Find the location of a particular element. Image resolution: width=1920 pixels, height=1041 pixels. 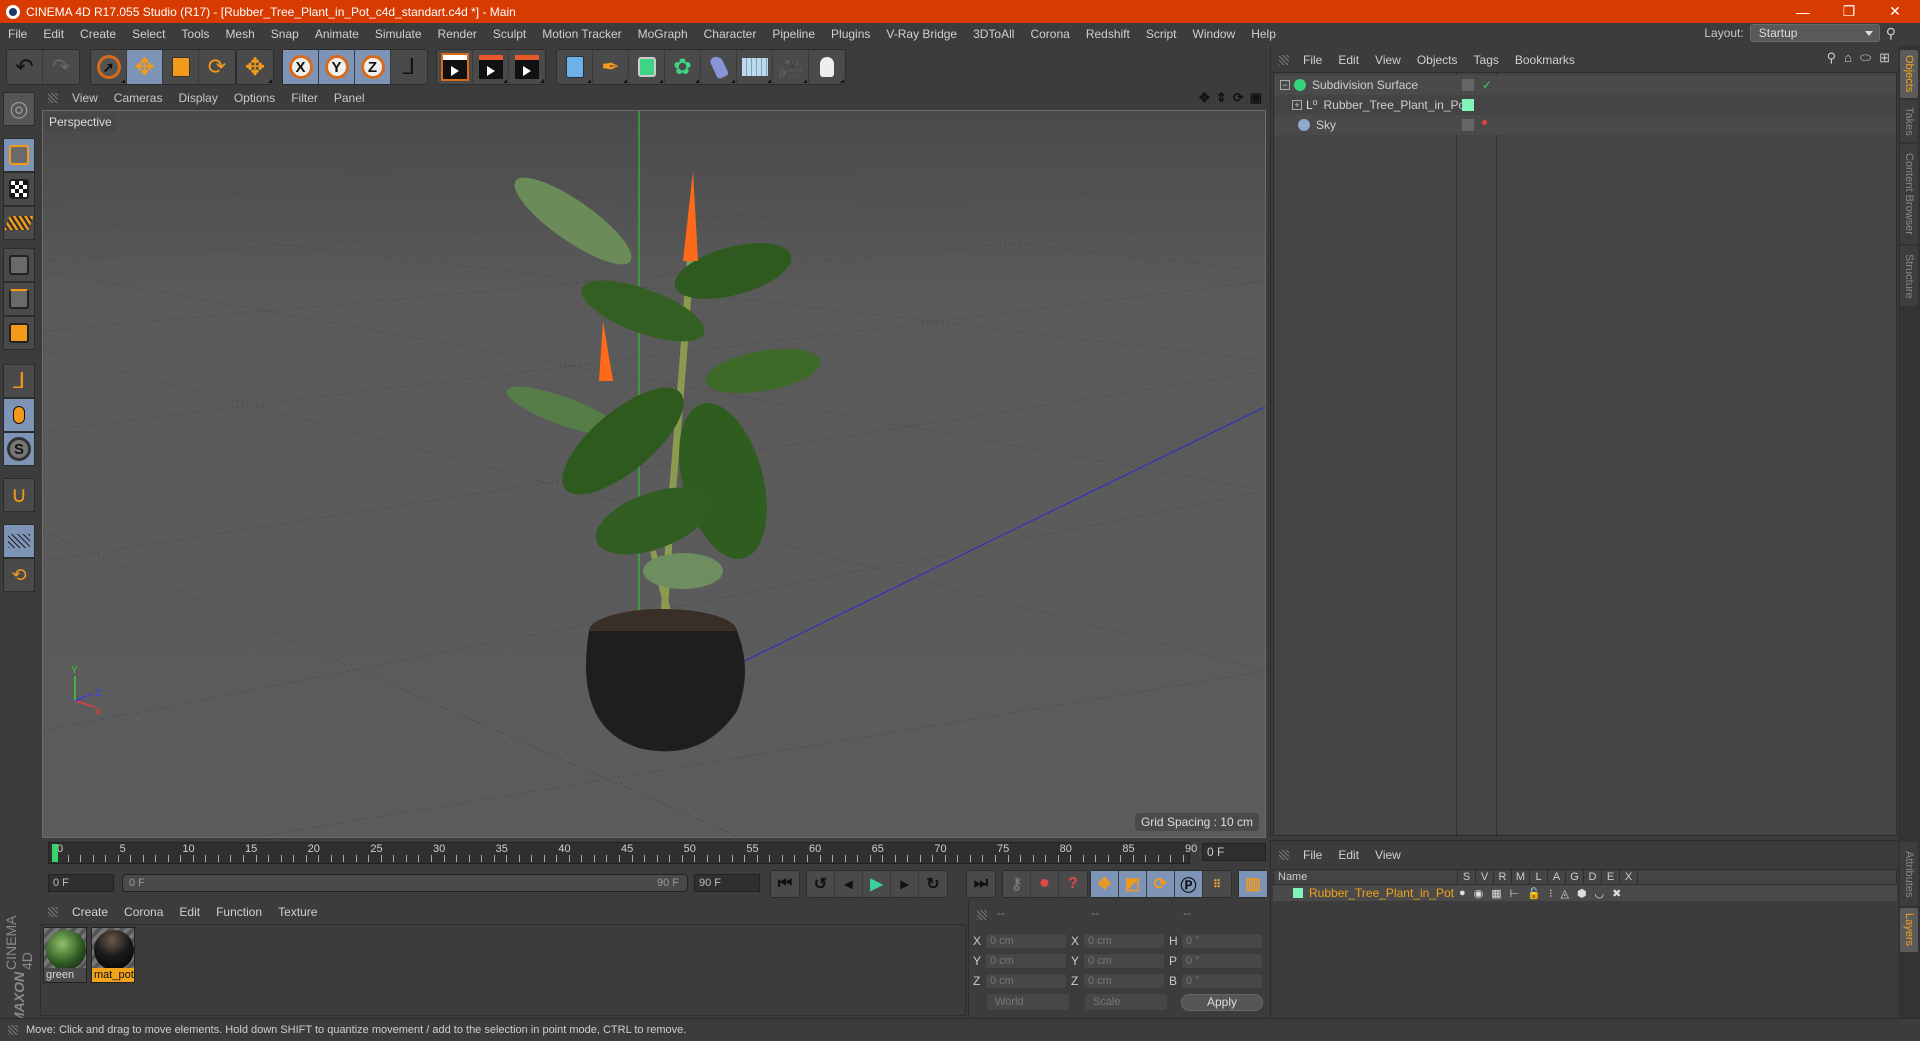

object-row-subdivision-surface: − Subdivision Surface ✓ is located at coordinates (1585, 85).